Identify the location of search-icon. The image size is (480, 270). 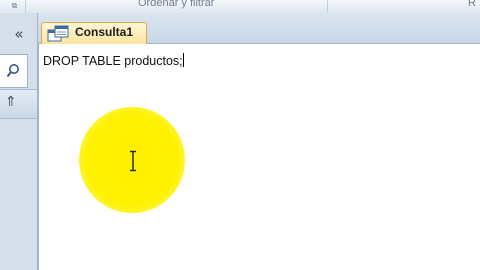
(12, 71).